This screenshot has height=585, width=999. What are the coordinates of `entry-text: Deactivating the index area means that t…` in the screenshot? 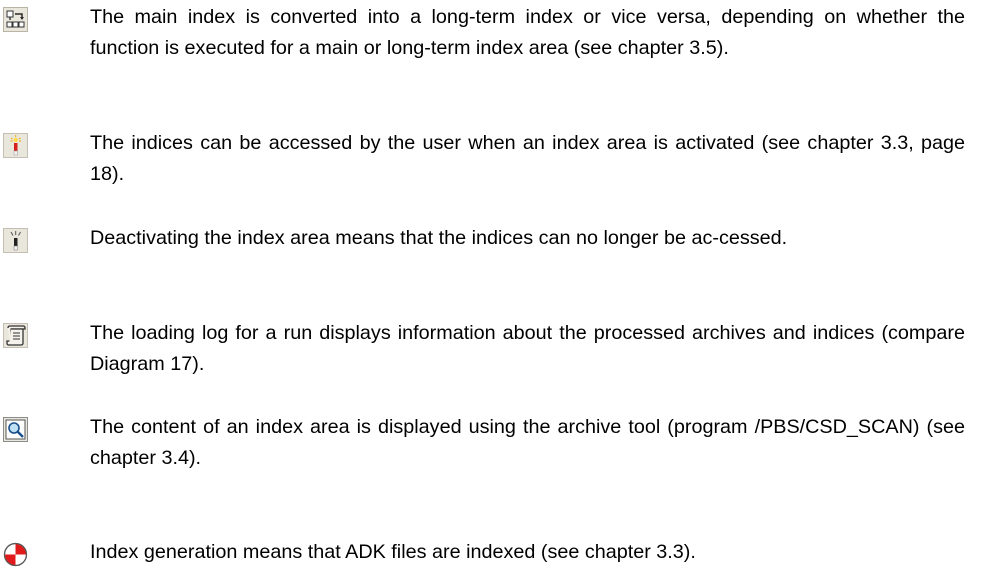 It's located at (439, 238).